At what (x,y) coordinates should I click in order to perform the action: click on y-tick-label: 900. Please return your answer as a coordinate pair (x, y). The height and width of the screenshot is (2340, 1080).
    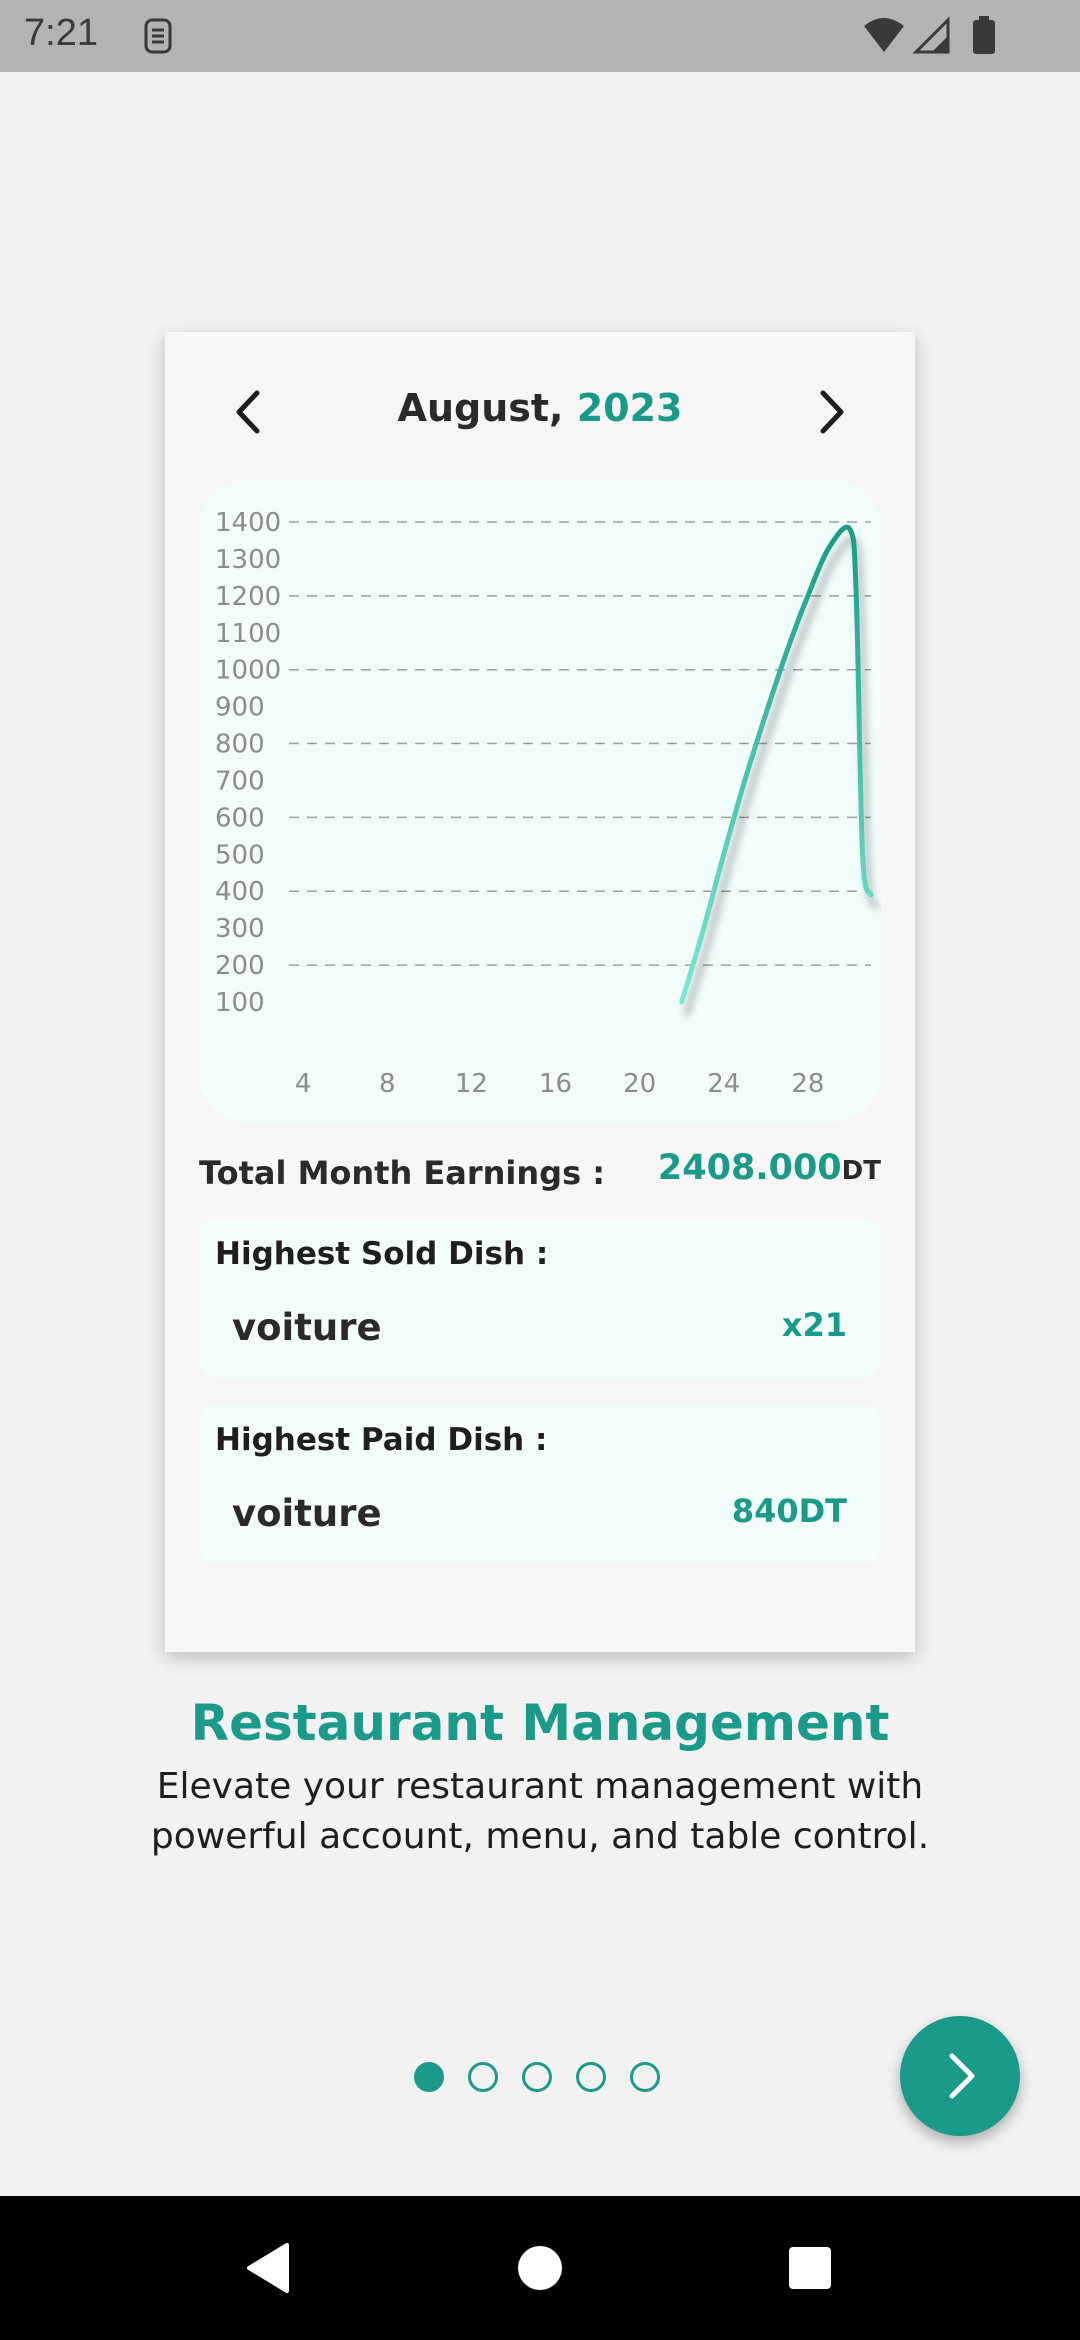
    Looking at the image, I should click on (240, 708).